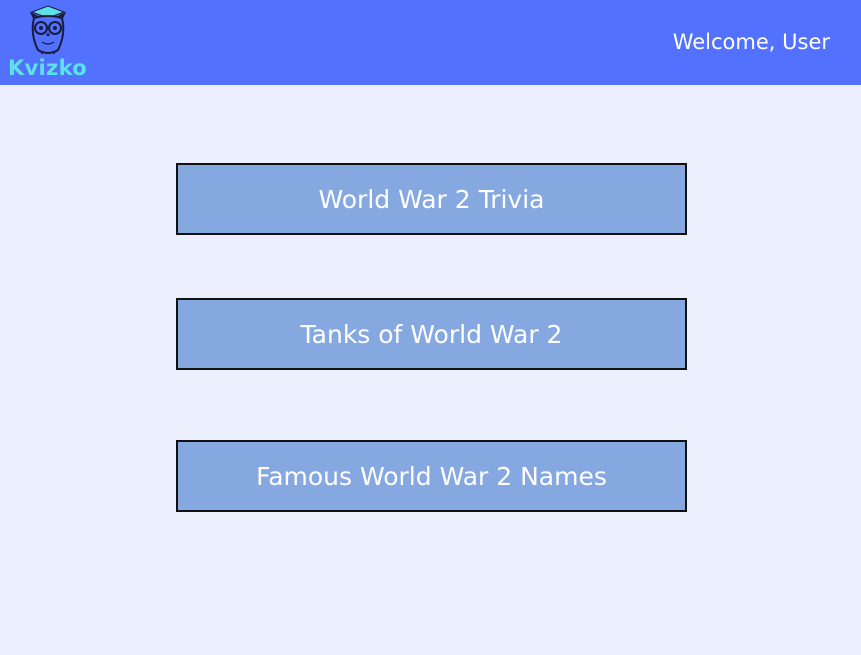 Image resolution: width=861 pixels, height=655 pixels. What do you see at coordinates (431, 199) in the screenshot?
I see `quiz-button-world-war-2-trivia: World War 2 Trivia` at bounding box center [431, 199].